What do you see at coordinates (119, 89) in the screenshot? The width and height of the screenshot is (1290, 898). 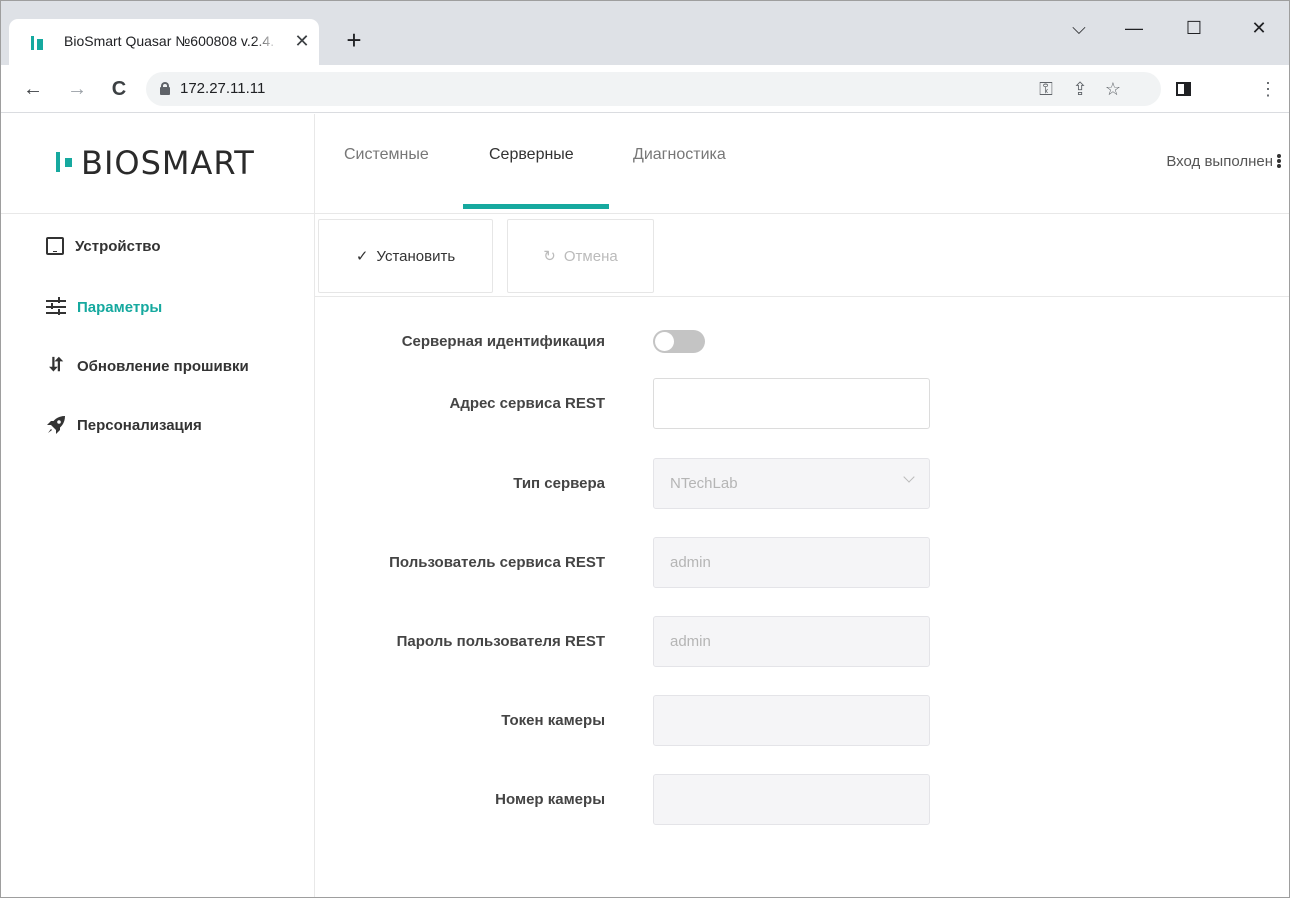 I see `reload-icon: C` at bounding box center [119, 89].